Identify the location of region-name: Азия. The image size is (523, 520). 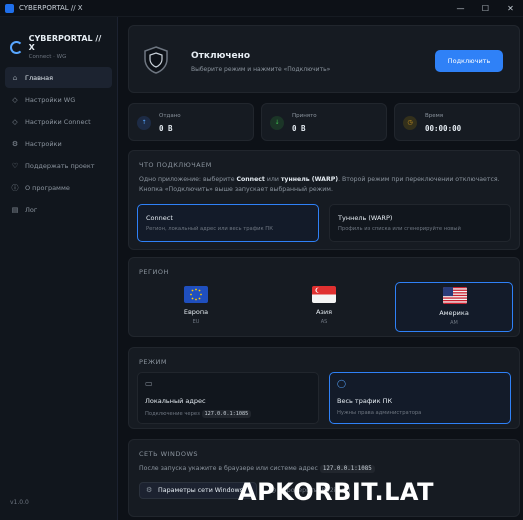
(324, 312).